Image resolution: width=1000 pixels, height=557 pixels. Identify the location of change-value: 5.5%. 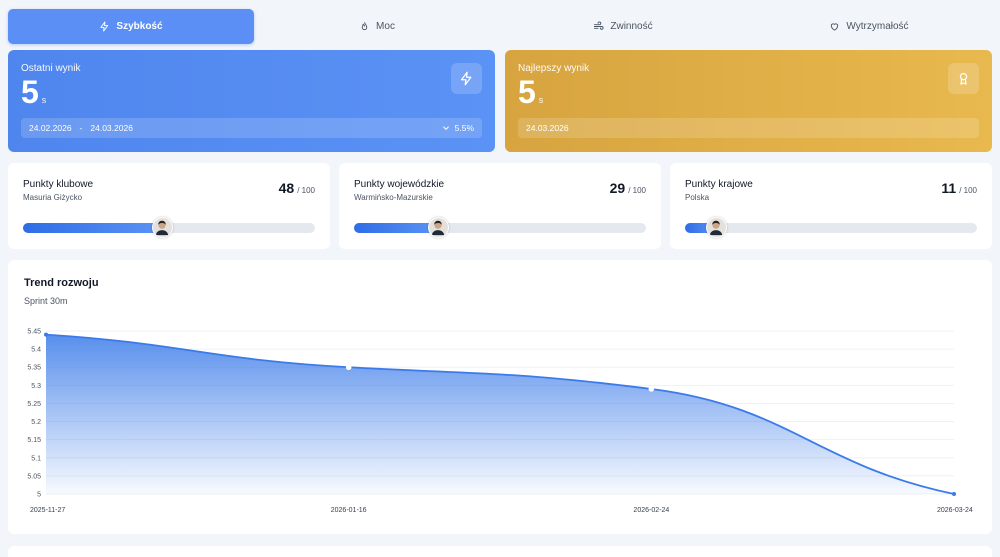
(464, 128).